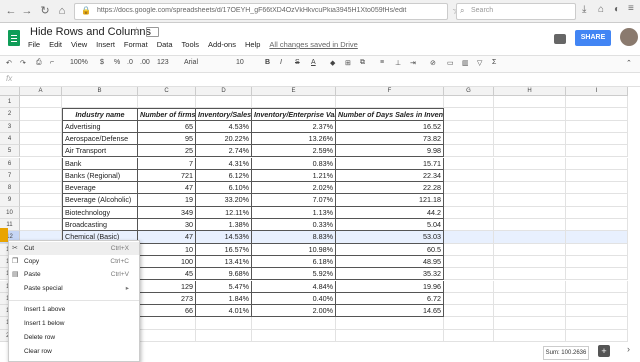 This screenshot has height=362, width=640. What do you see at coordinates (74, 274) in the screenshot?
I see `menu-item-paste: ▤ Paste Ctrl+V` at bounding box center [74, 274].